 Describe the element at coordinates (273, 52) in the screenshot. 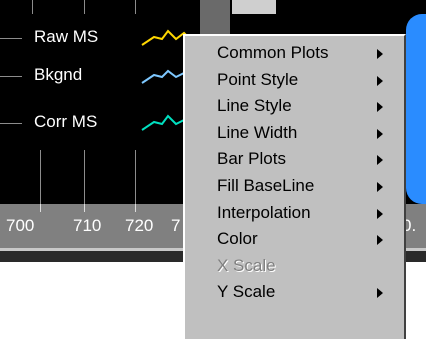

I see `menu-item-label: Common Plots` at that location.